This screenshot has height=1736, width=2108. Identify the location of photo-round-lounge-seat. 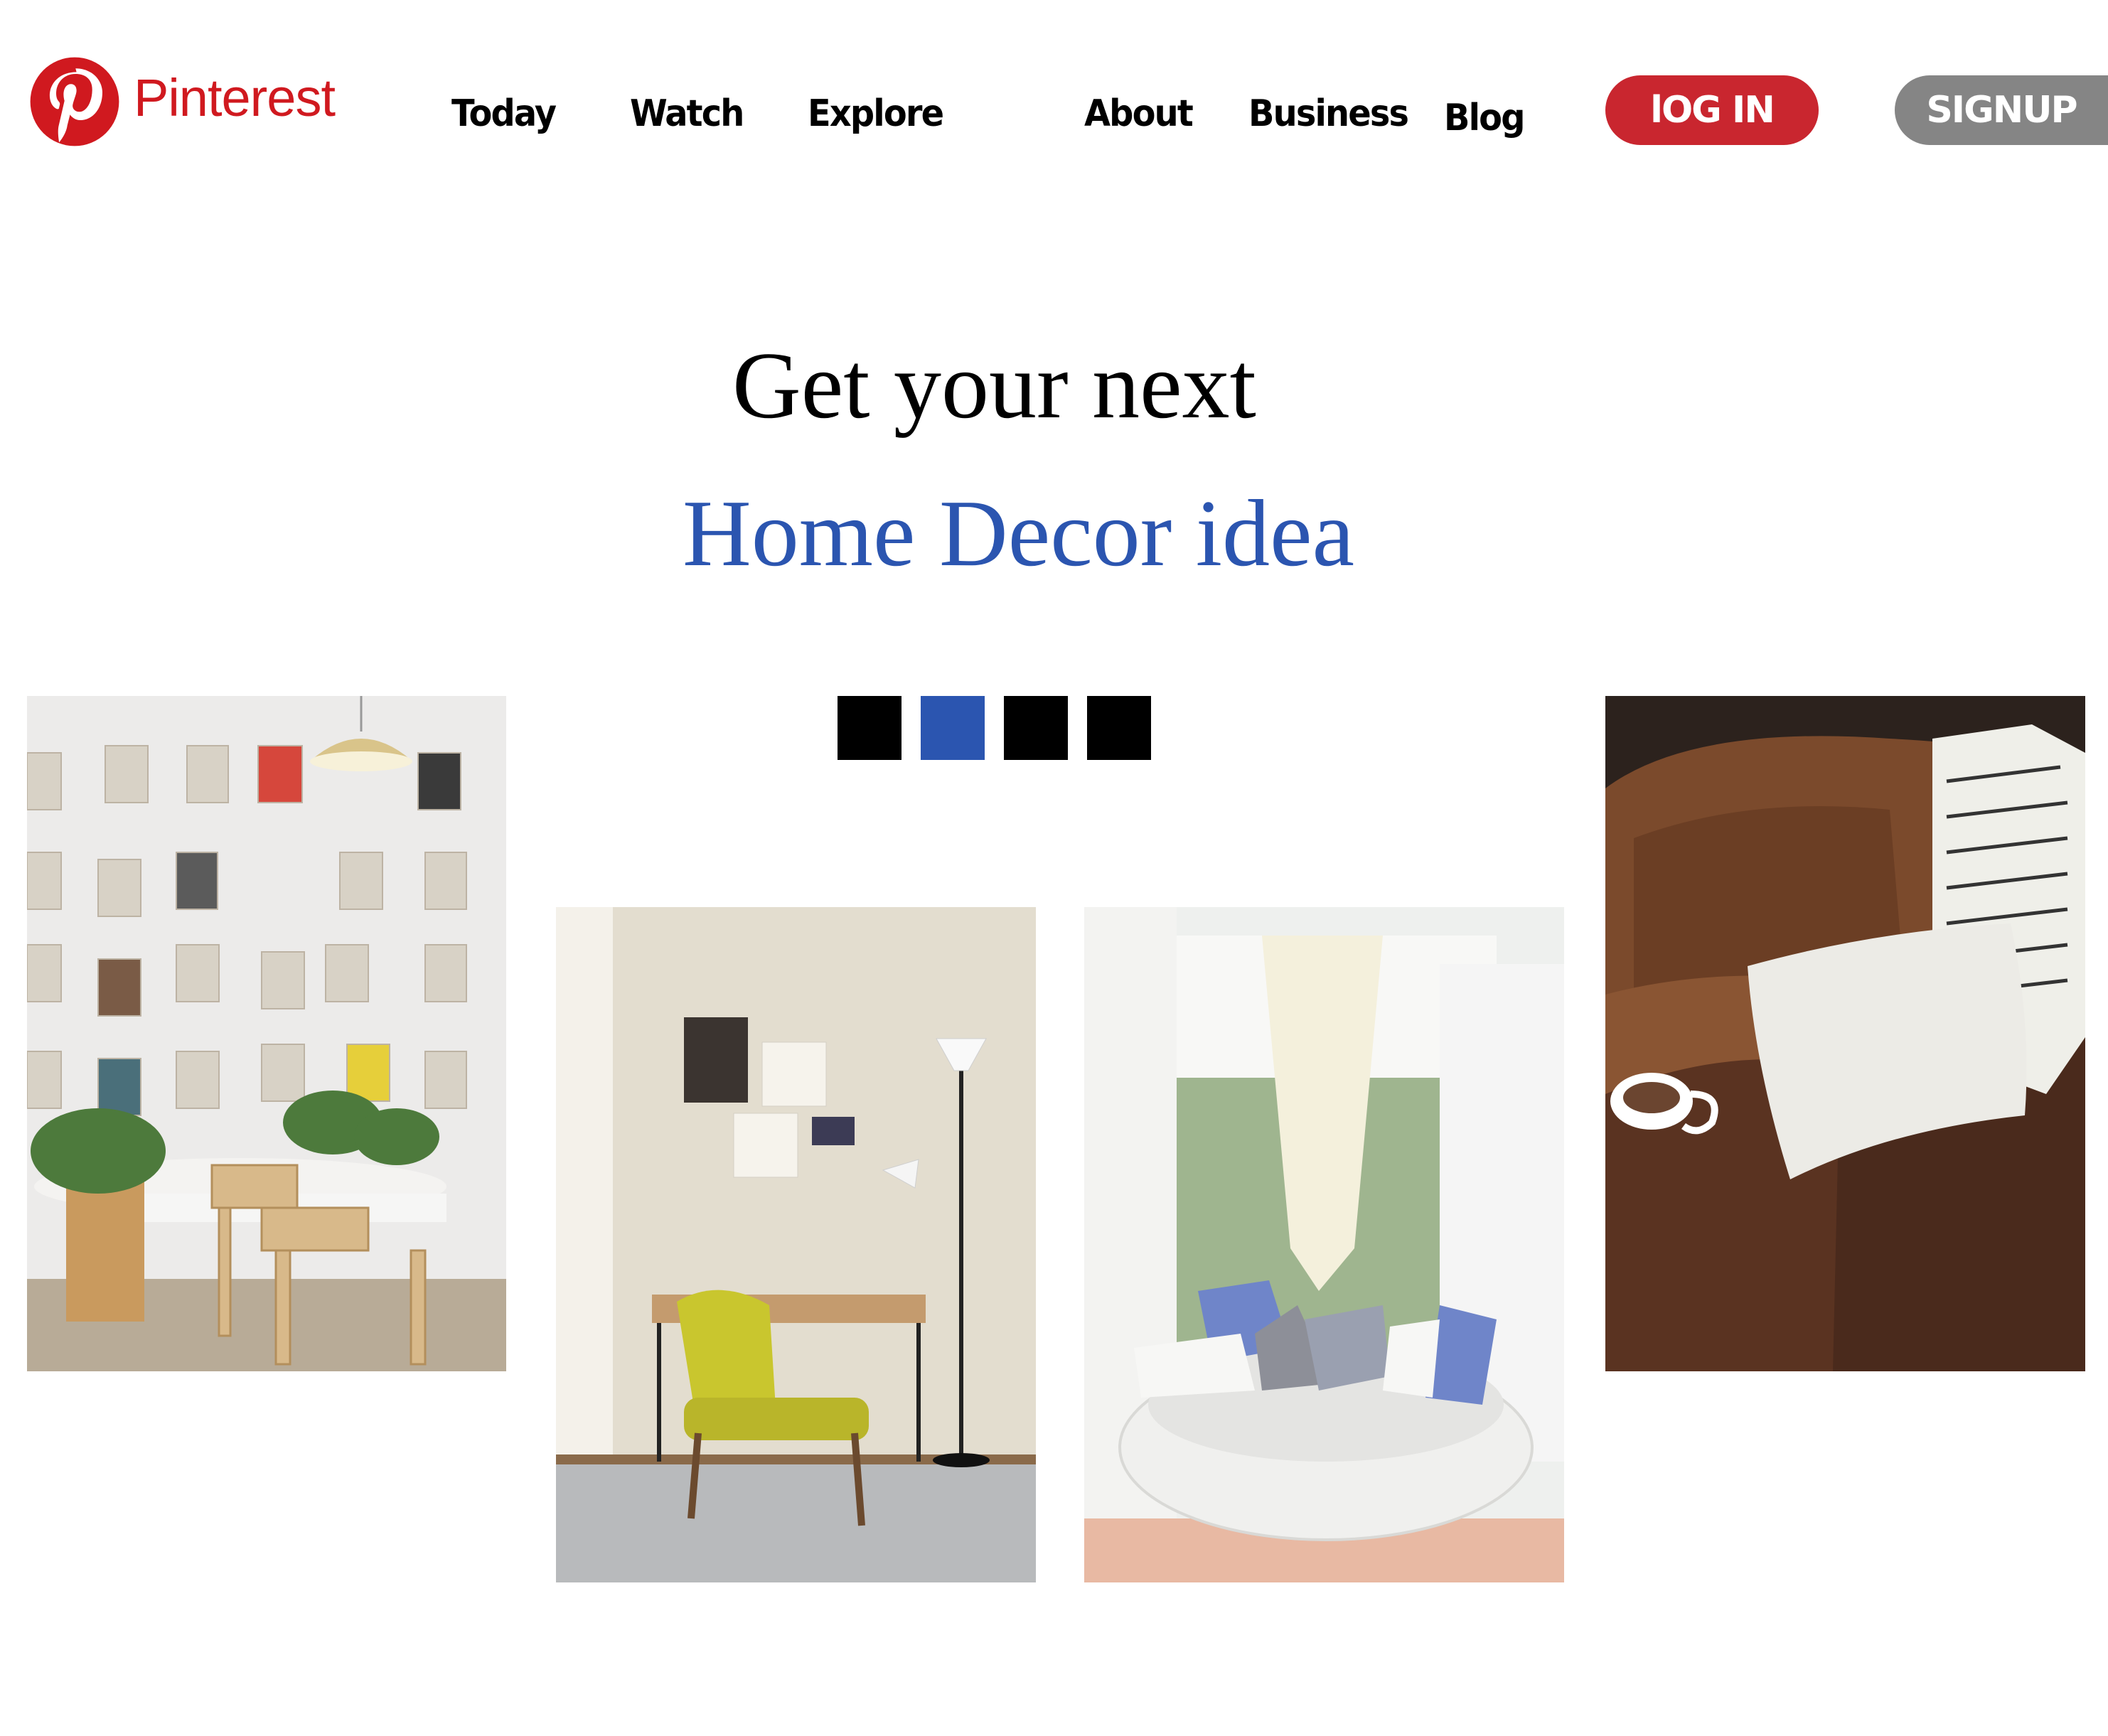
(1324, 1244).